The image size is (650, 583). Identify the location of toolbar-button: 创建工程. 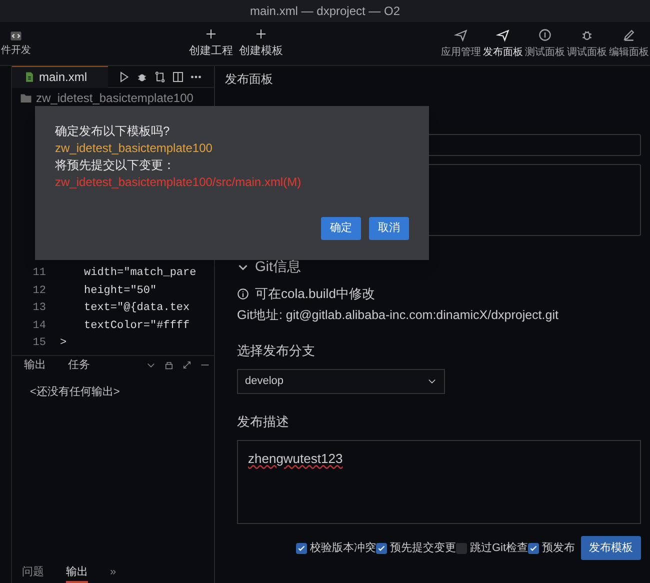
(211, 44).